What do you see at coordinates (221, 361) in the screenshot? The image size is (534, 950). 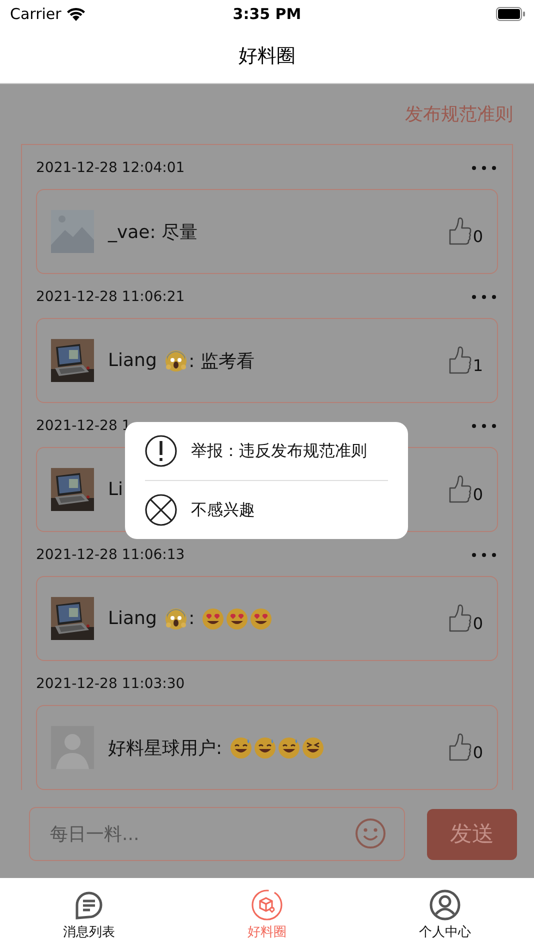 I see `message-text: : 监考看` at bounding box center [221, 361].